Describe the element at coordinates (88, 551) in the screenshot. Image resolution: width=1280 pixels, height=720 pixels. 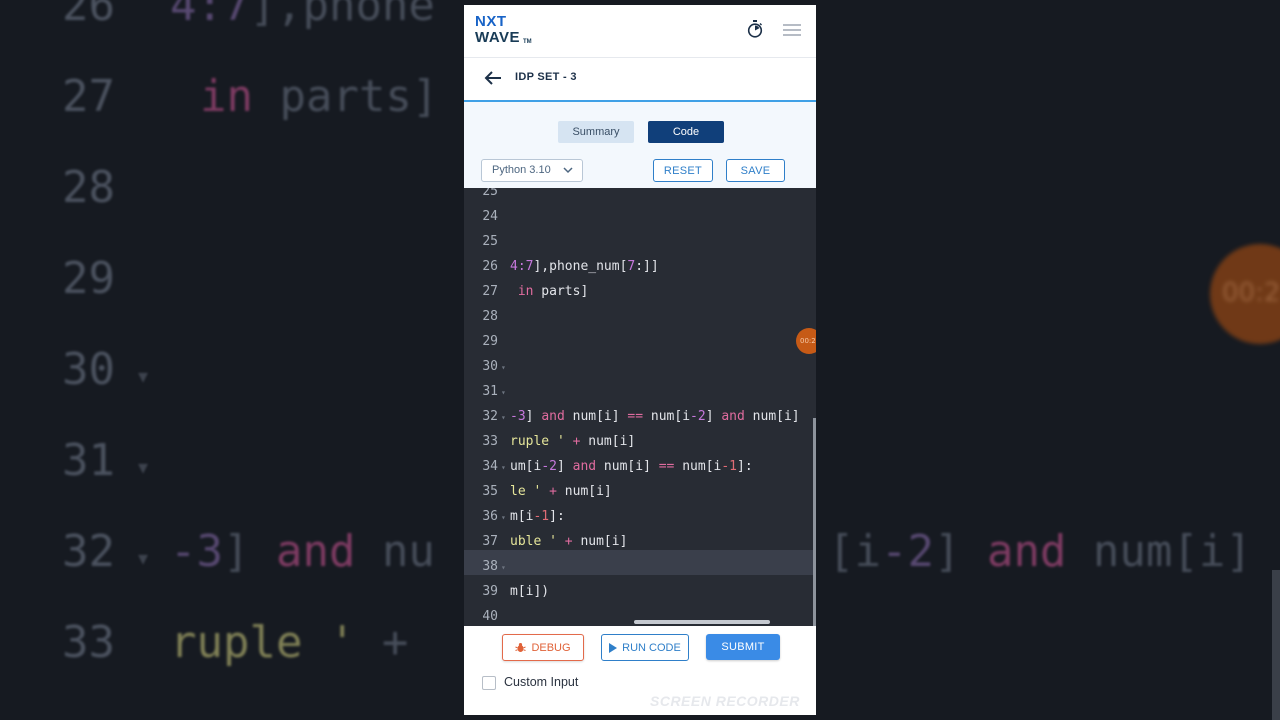
I see `background-line-number: 32` at that location.